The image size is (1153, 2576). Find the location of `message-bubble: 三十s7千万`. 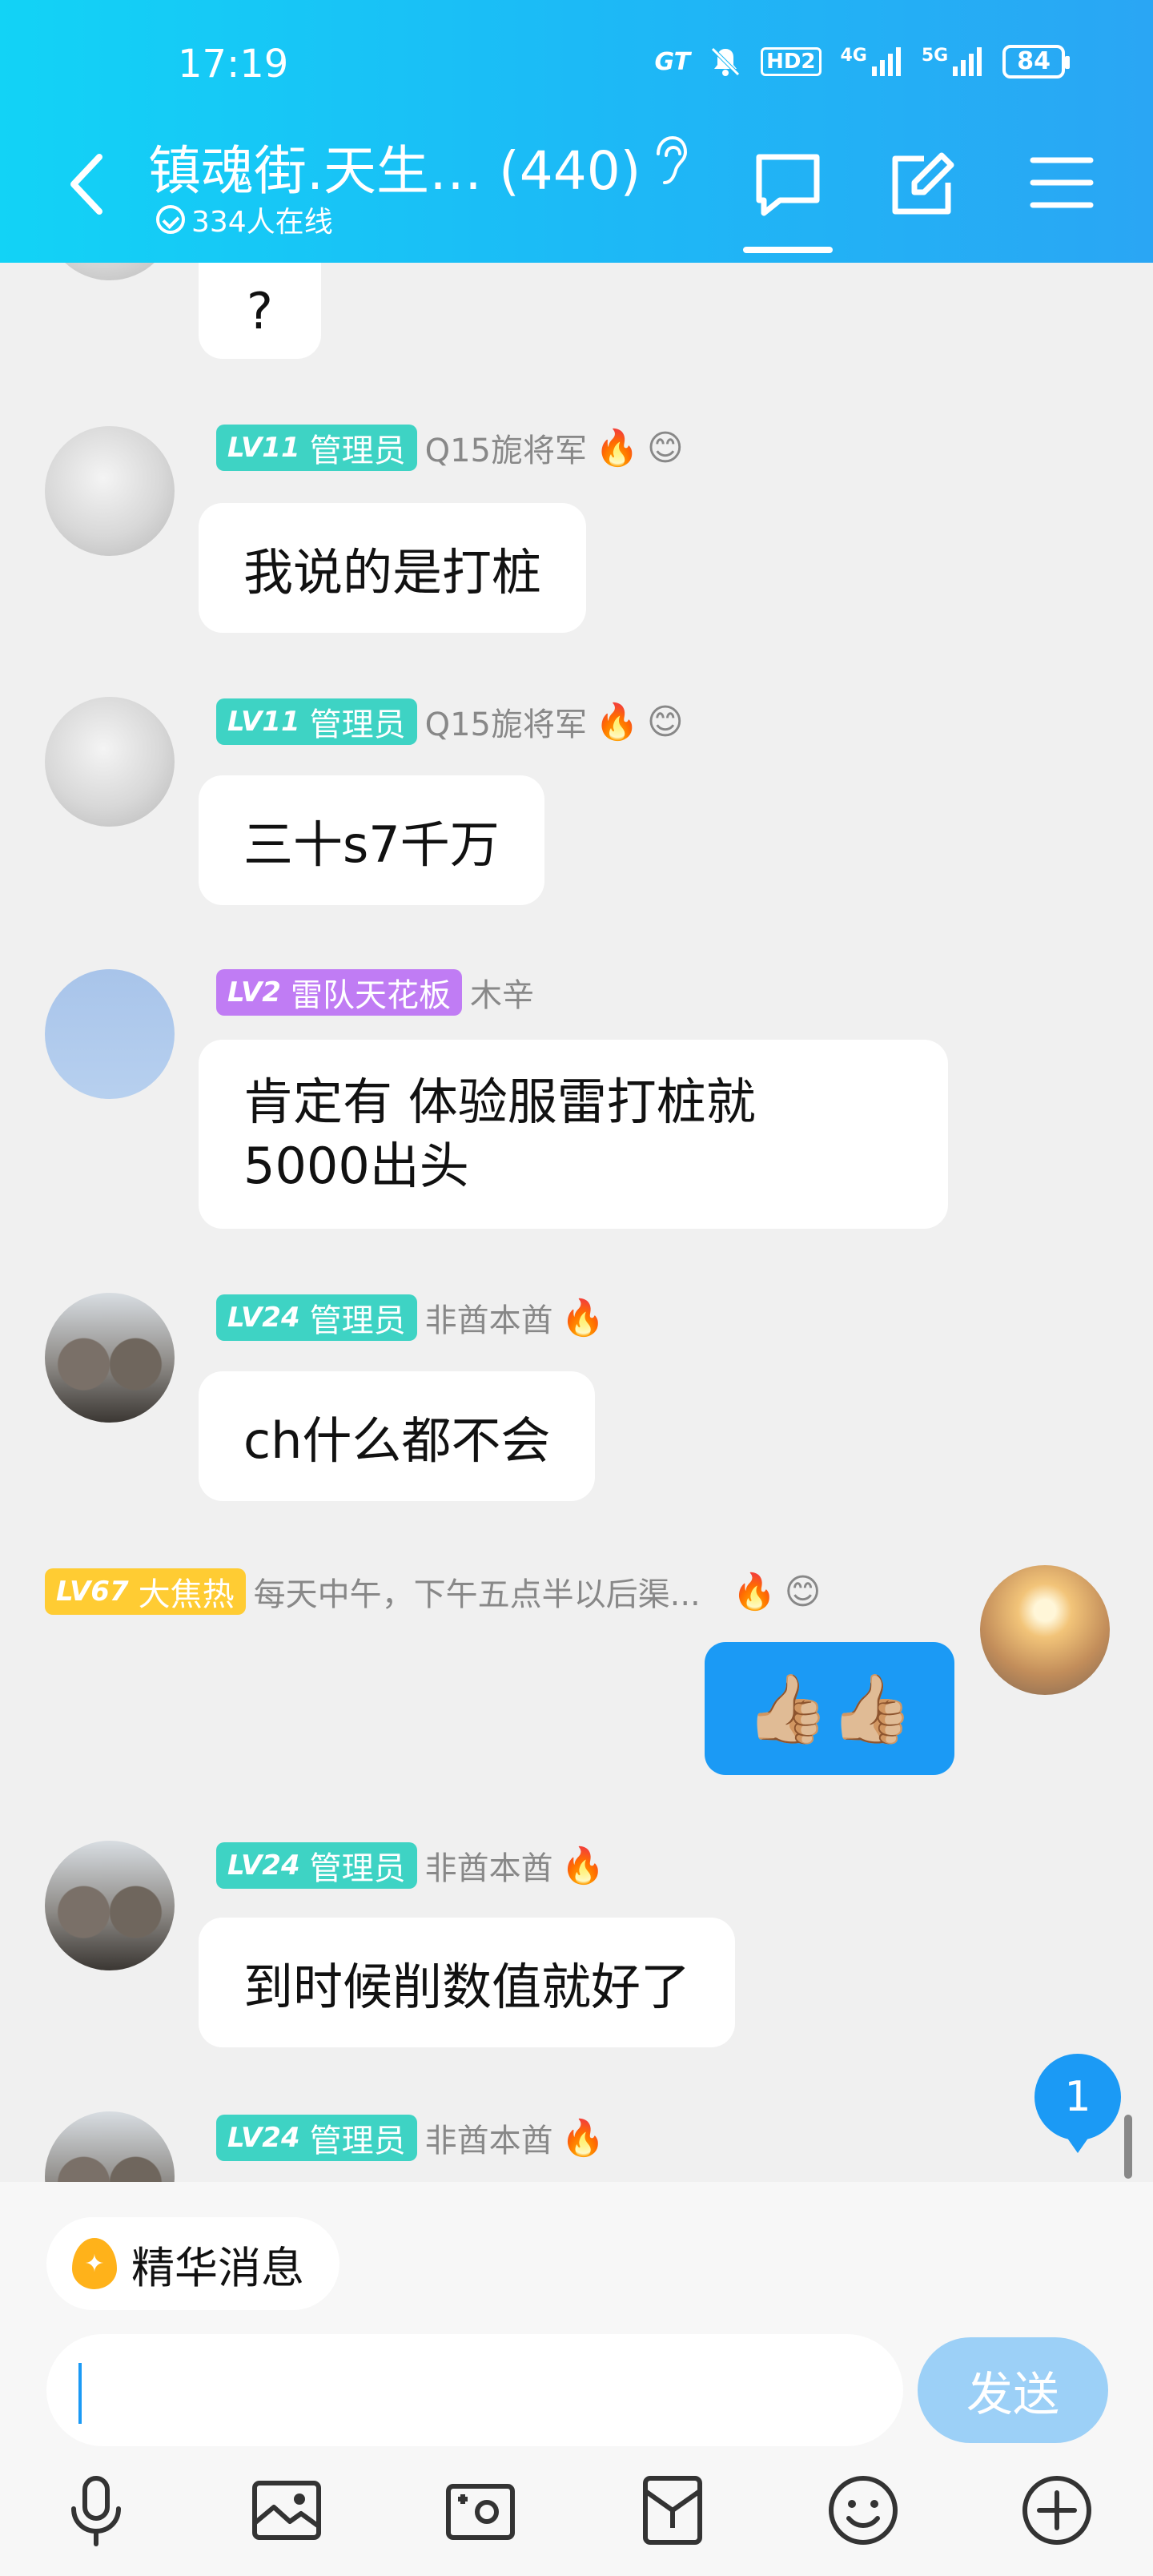

message-bubble: 三十s7千万 is located at coordinates (371, 840).